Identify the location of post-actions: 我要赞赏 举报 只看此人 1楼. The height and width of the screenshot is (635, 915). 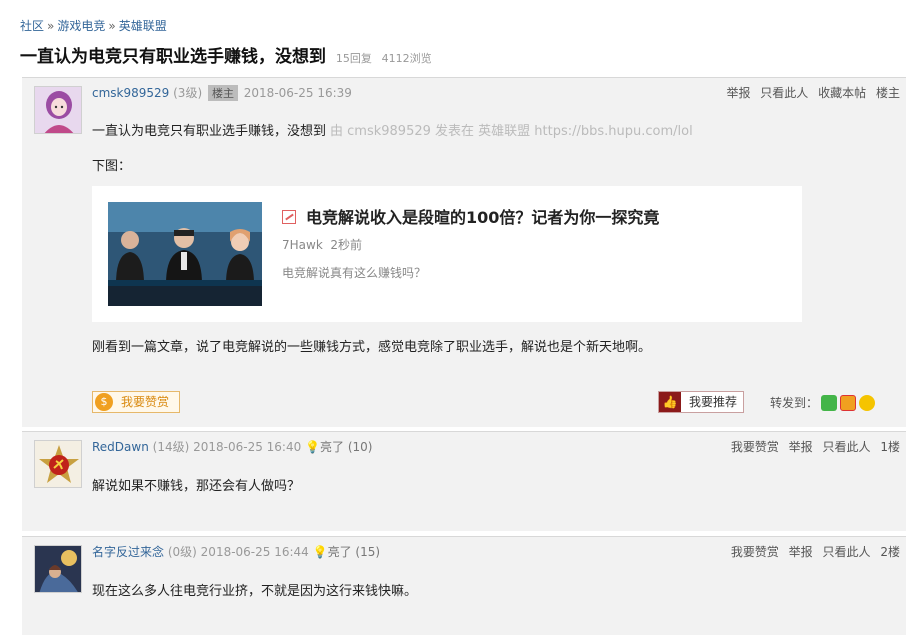
(812, 446).